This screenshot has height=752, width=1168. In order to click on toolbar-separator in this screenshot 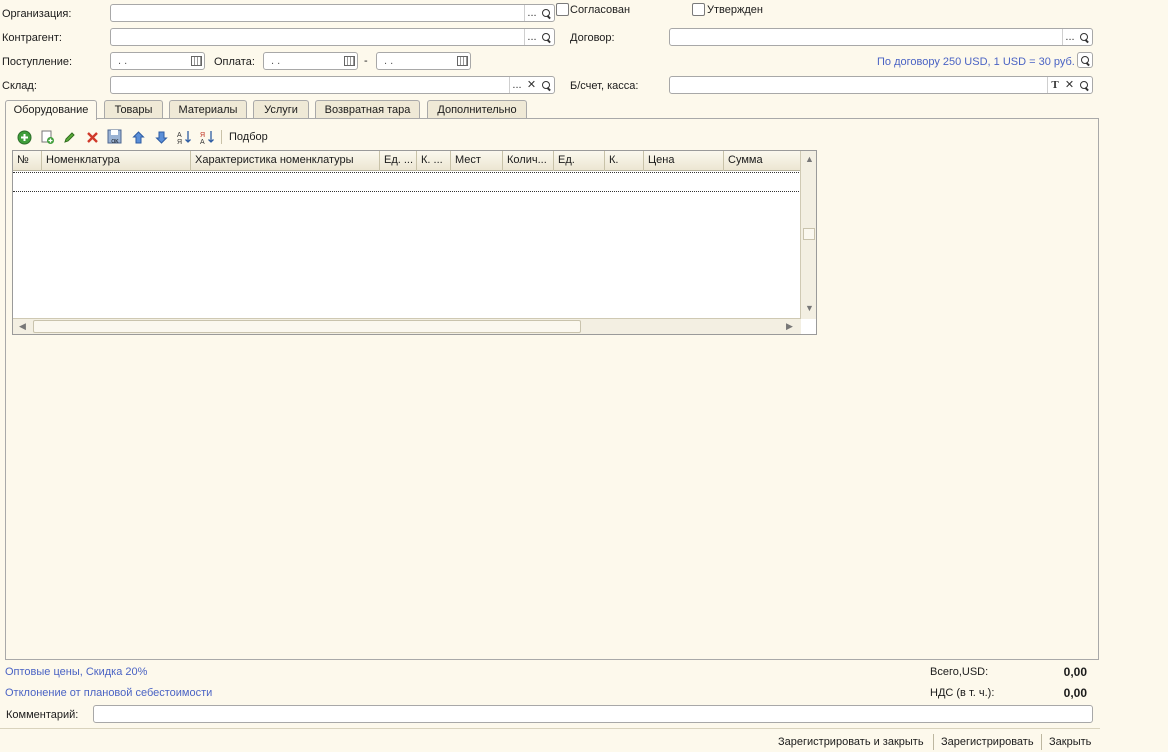, I will do `click(221, 137)`.